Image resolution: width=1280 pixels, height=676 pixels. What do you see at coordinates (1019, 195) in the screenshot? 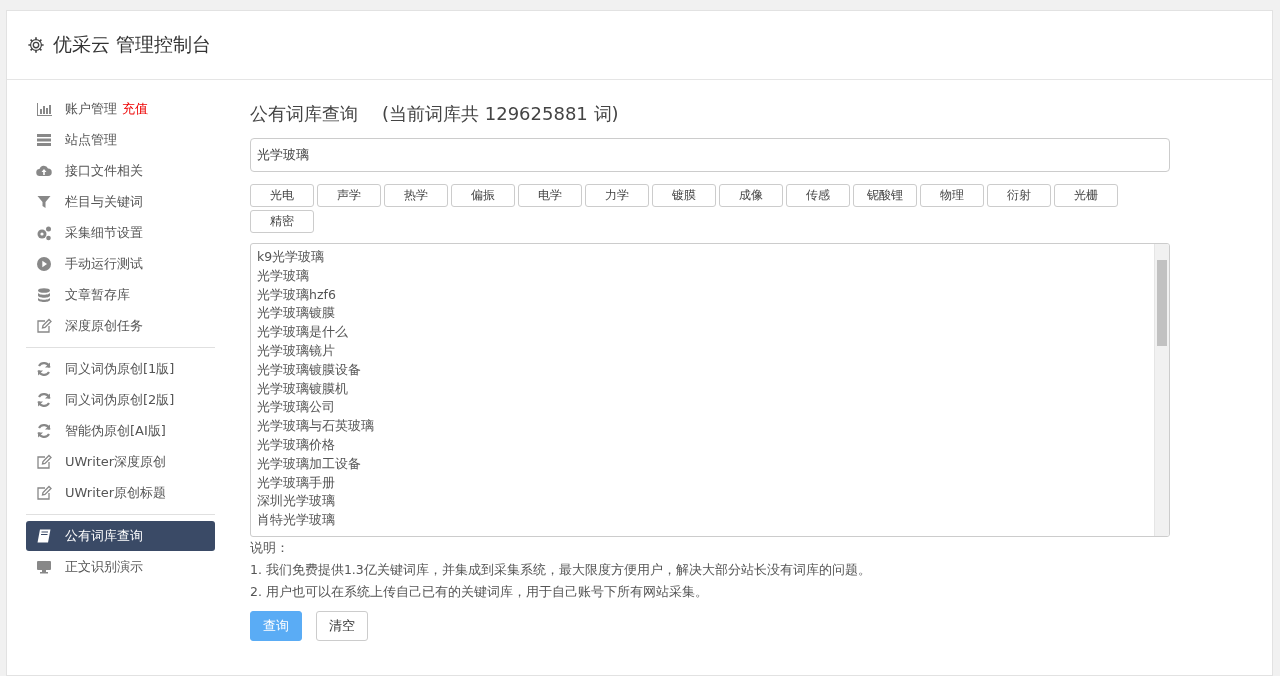
I see `keyword-tag-button: 衍射` at bounding box center [1019, 195].